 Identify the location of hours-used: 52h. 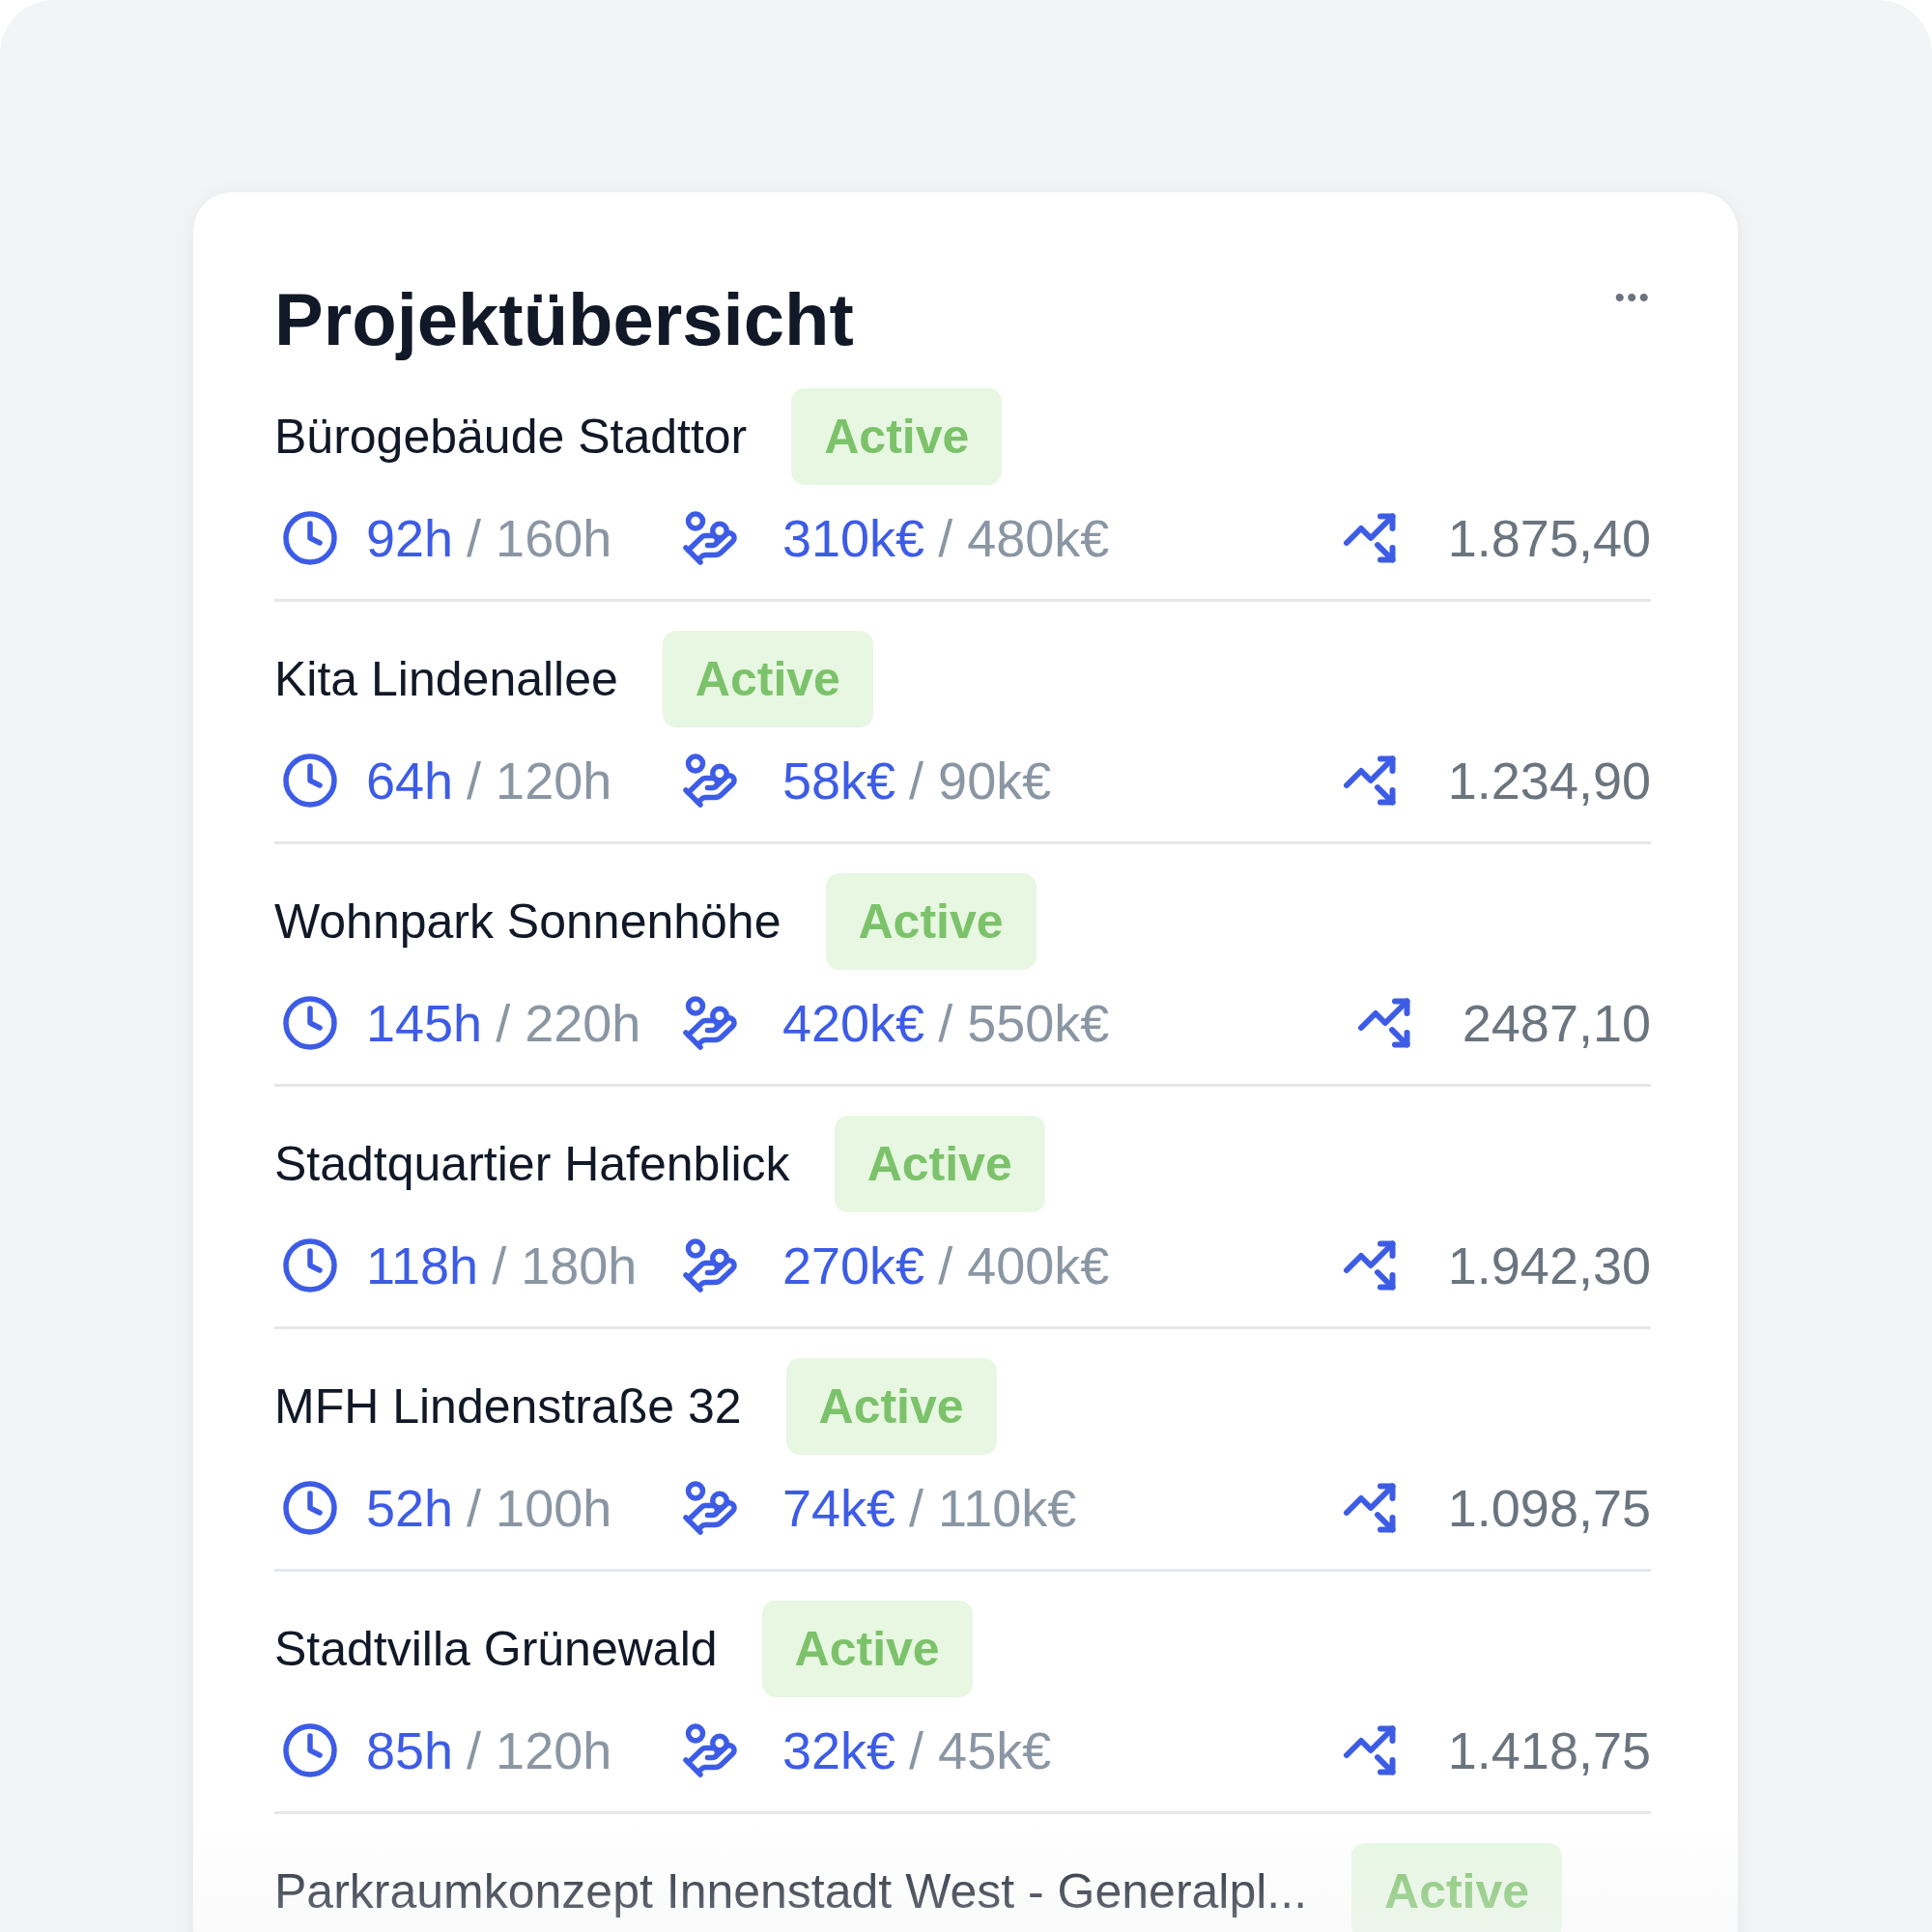
(410, 1508).